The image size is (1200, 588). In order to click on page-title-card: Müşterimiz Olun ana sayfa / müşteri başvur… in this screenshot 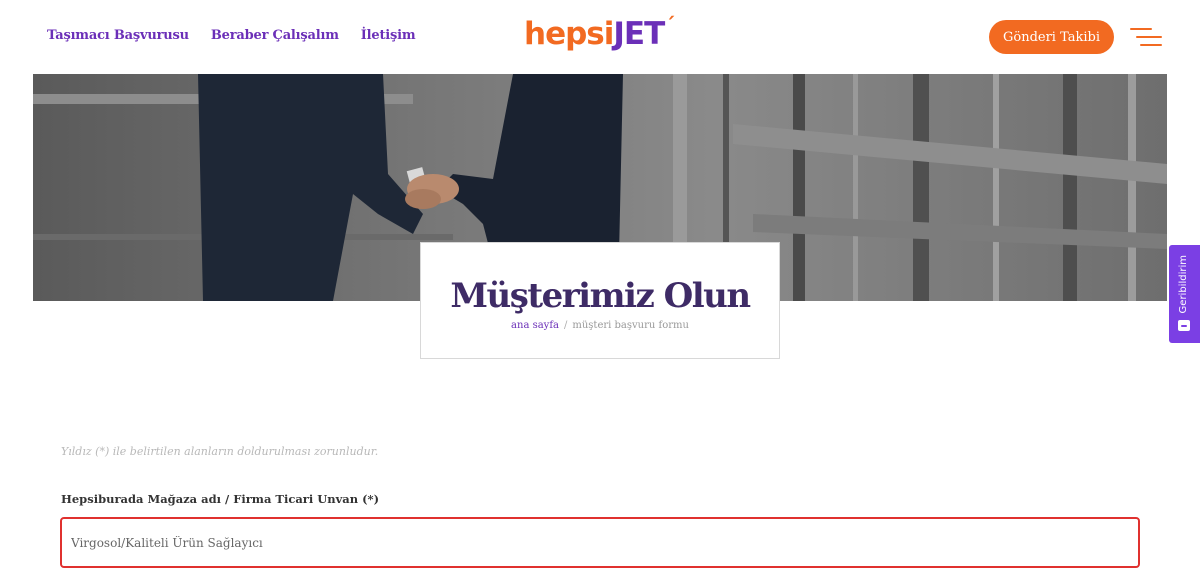, I will do `click(600, 300)`.